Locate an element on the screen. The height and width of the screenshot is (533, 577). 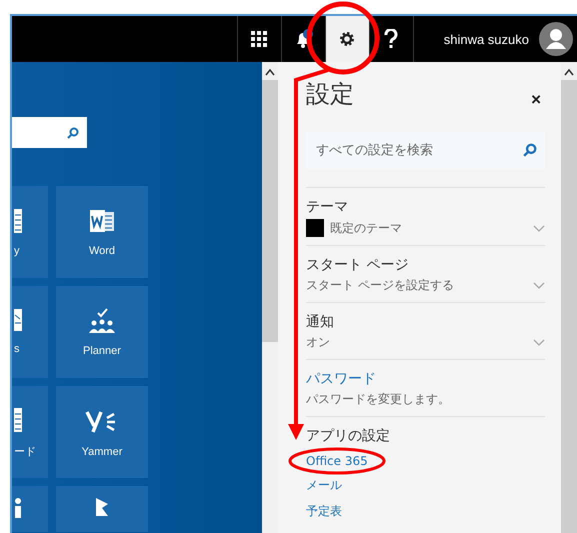
gear-icon is located at coordinates (347, 39).